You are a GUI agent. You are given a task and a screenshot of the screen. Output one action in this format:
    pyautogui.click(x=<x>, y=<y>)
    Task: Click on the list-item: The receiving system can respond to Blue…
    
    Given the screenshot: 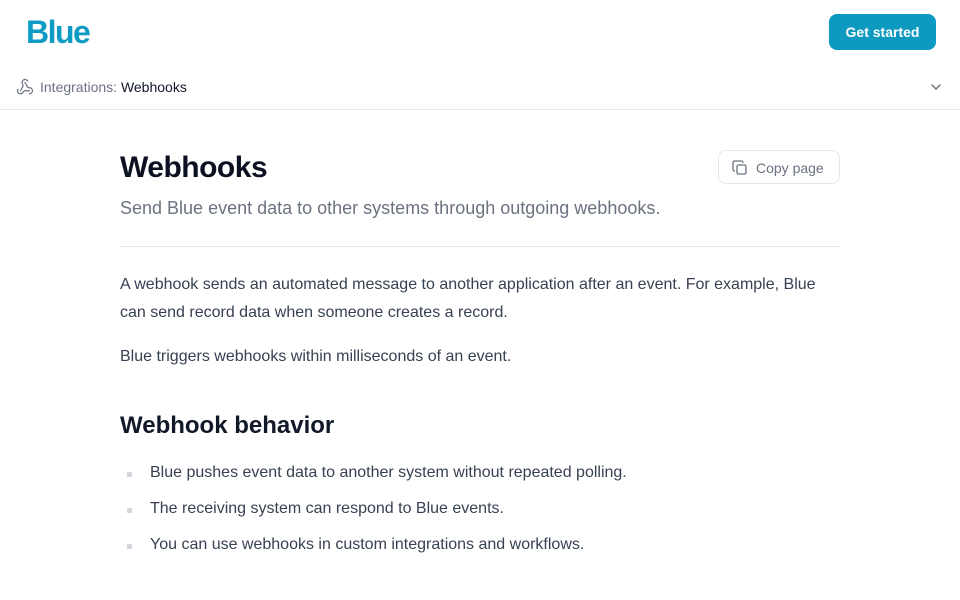 What is the action you would take?
    pyautogui.click(x=480, y=512)
    